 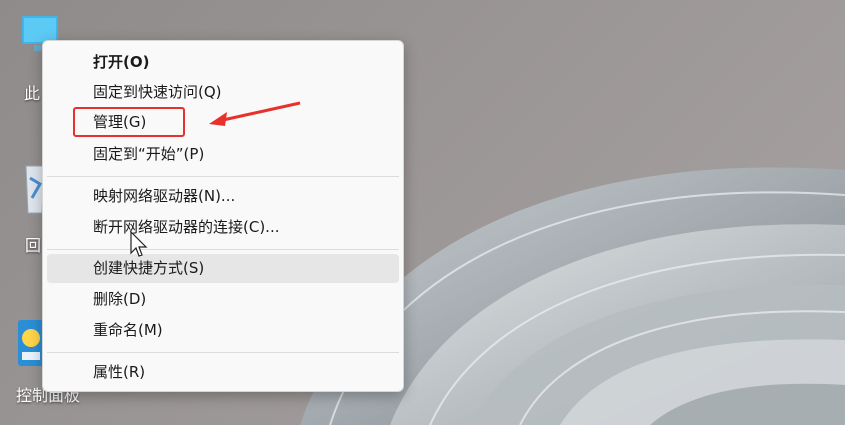 What do you see at coordinates (223, 268) in the screenshot?
I see `menu-item-create-shortcut: 创建快捷方式(S)` at bounding box center [223, 268].